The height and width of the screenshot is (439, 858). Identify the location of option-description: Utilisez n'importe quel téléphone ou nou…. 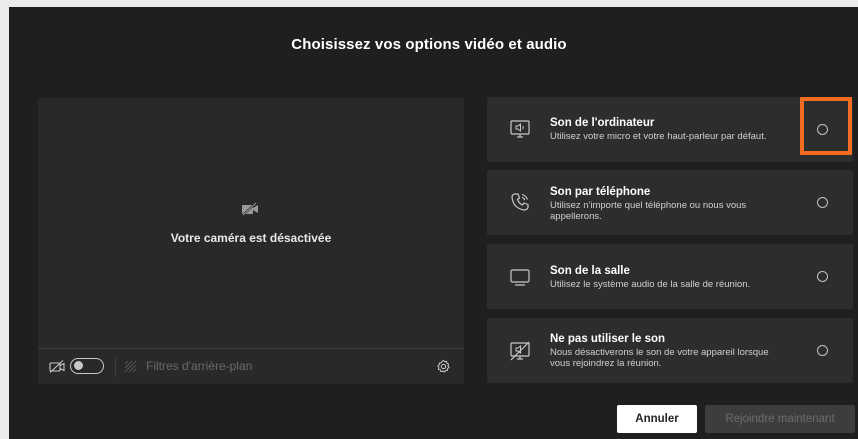
(648, 211).